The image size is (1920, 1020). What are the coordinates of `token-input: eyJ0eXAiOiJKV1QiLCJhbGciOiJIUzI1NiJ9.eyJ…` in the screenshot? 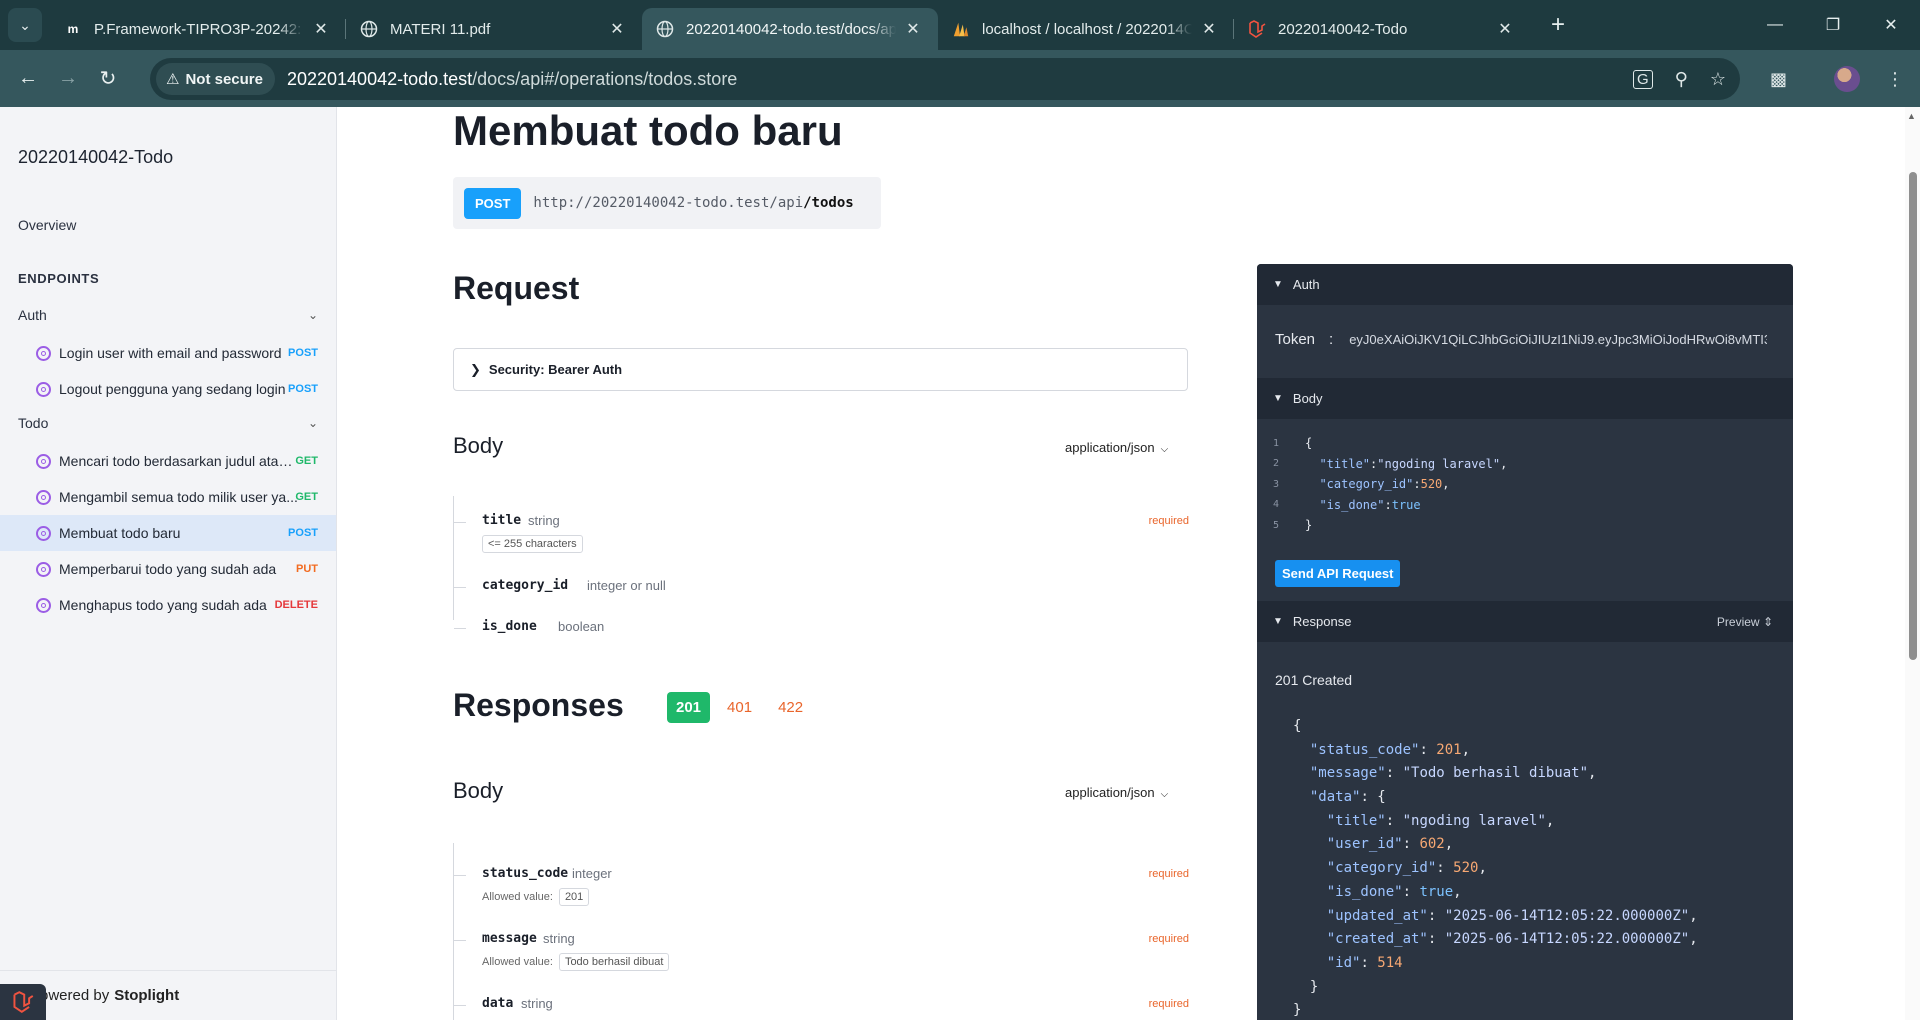 It's located at (1558, 340).